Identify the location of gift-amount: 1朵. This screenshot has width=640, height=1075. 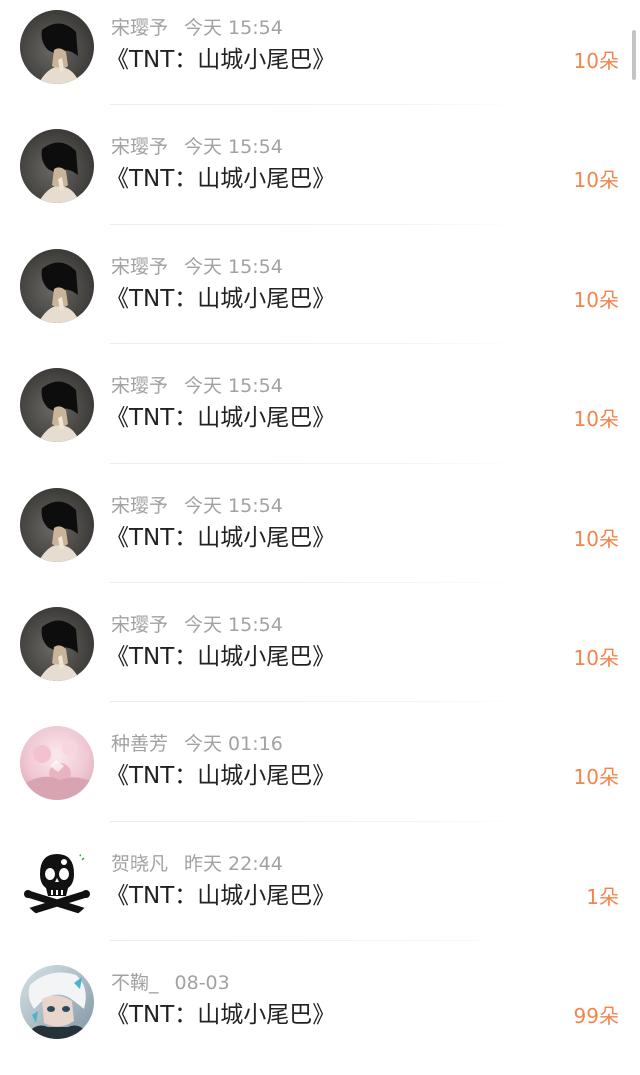
(602, 896).